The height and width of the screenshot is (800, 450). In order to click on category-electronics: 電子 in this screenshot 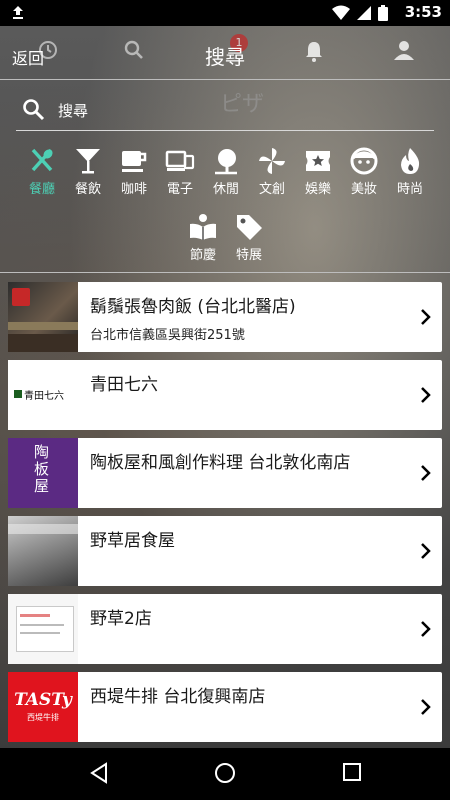, I will do `click(180, 171)`.